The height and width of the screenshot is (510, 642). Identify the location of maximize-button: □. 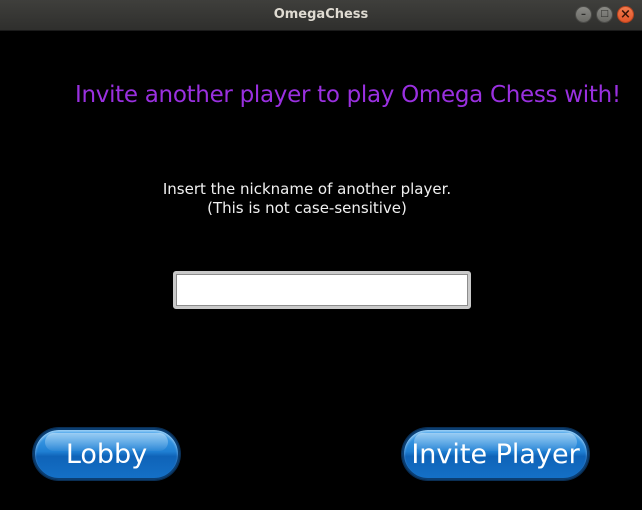
(604, 14).